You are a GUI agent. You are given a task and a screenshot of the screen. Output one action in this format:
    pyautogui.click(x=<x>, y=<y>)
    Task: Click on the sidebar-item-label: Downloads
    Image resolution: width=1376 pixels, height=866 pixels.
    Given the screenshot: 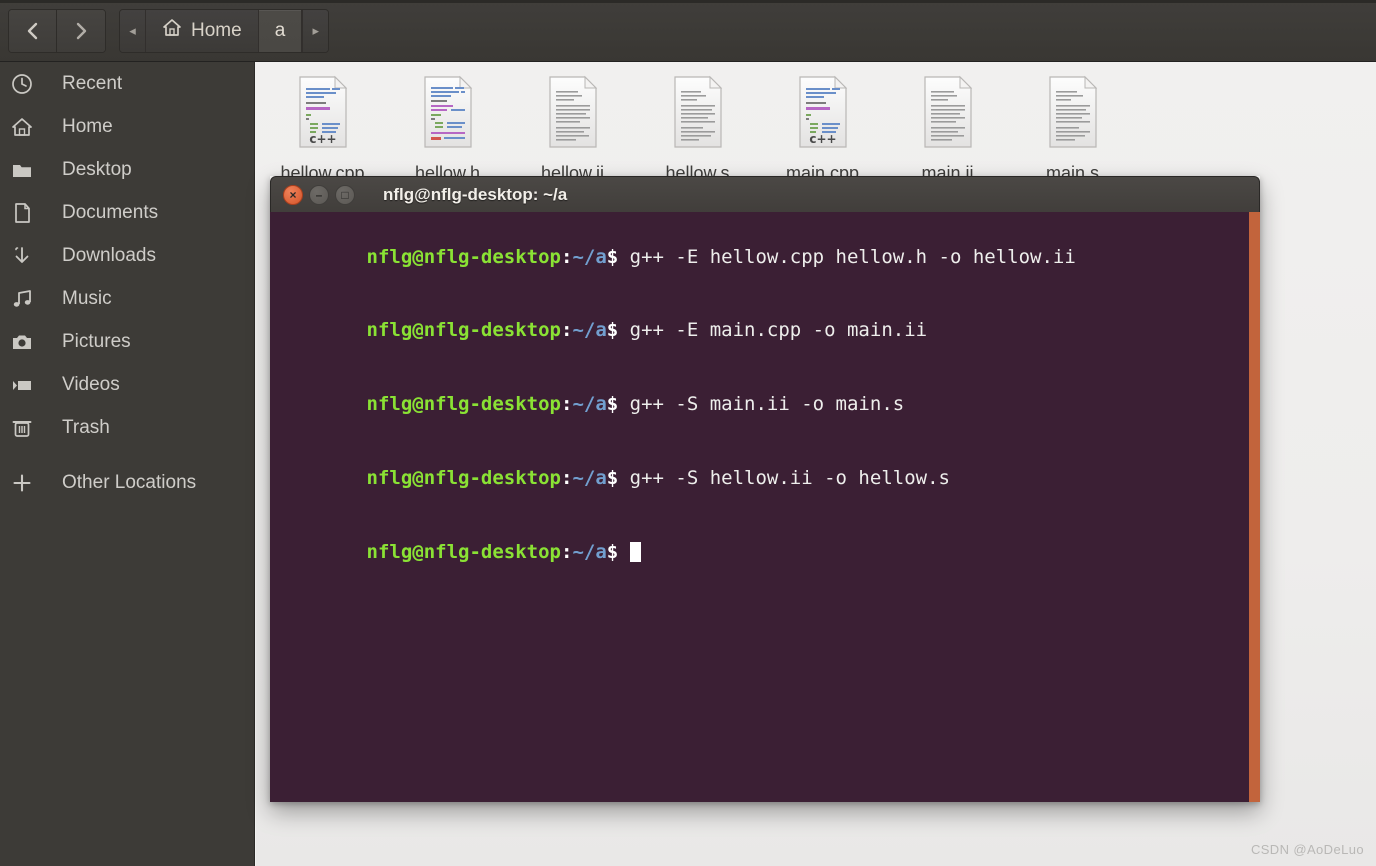 What is the action you would take?
    pyautogui.click(x=109, y=255)
    